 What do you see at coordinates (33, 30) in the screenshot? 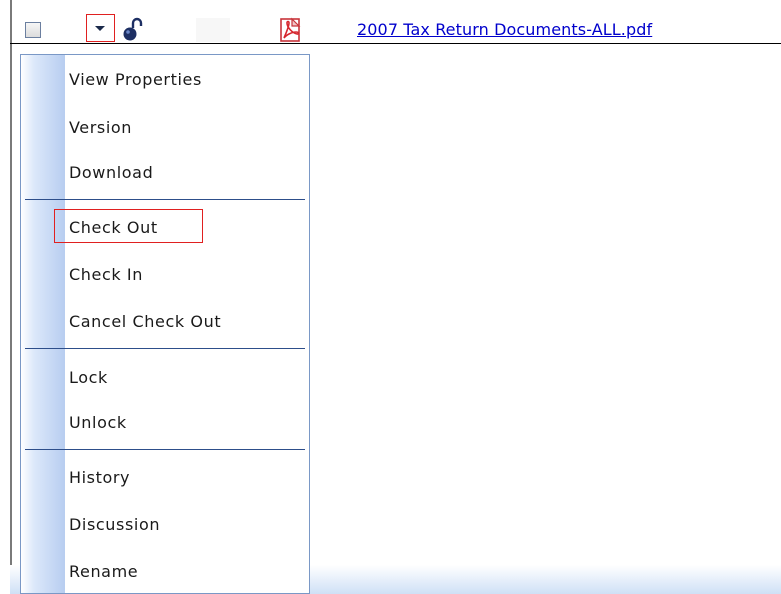
I see `row-select-checkbox` at bounding box center [33, 30].